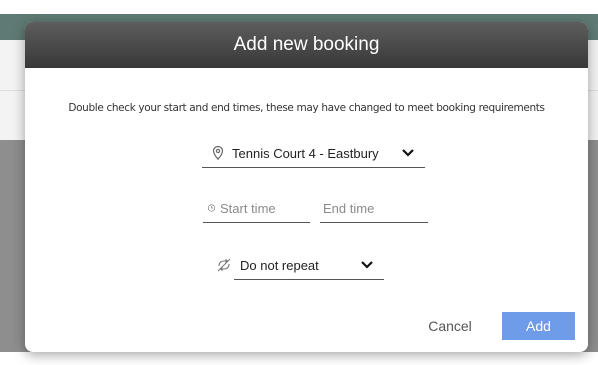 Image resolution: width=598 pixels, height=365 pixels. I want to click on end-time-input, so click(368, 208).